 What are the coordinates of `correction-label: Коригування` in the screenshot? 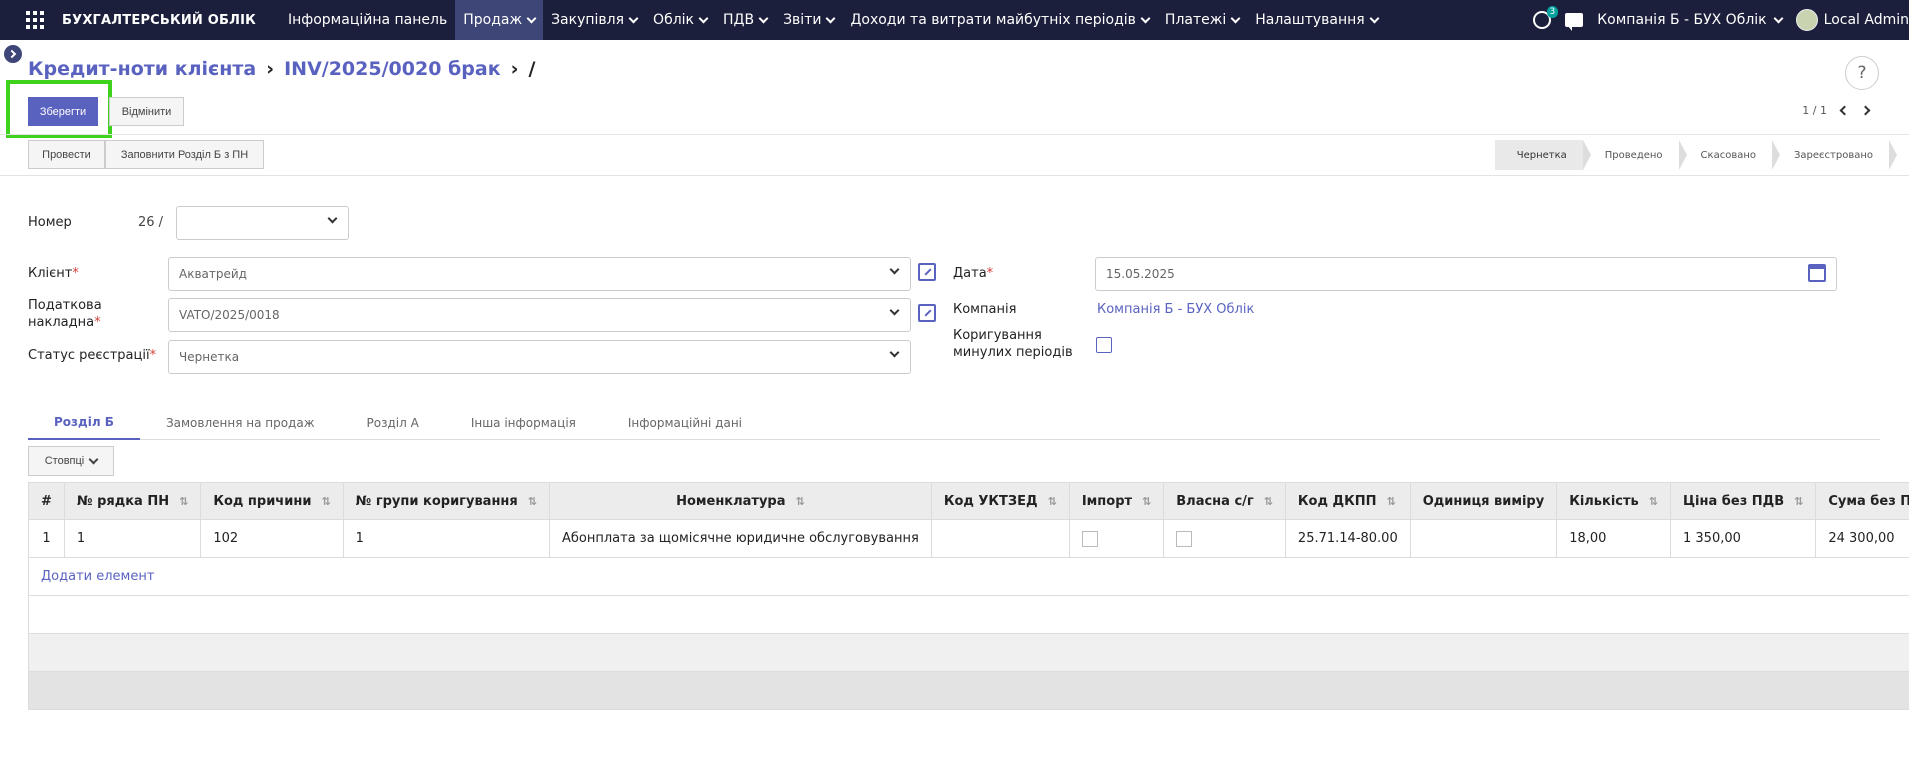 It's located at (997, 335).